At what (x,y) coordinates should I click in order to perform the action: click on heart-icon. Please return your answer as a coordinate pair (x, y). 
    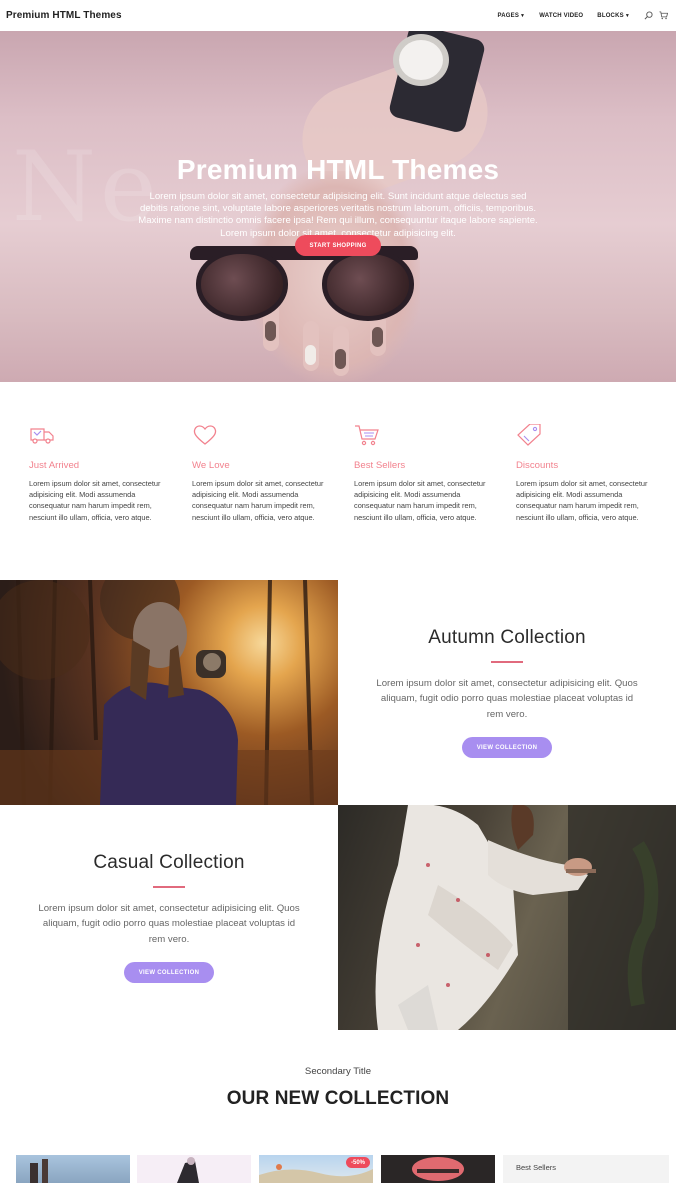
    Looking at the image, I should click on (262, 435).